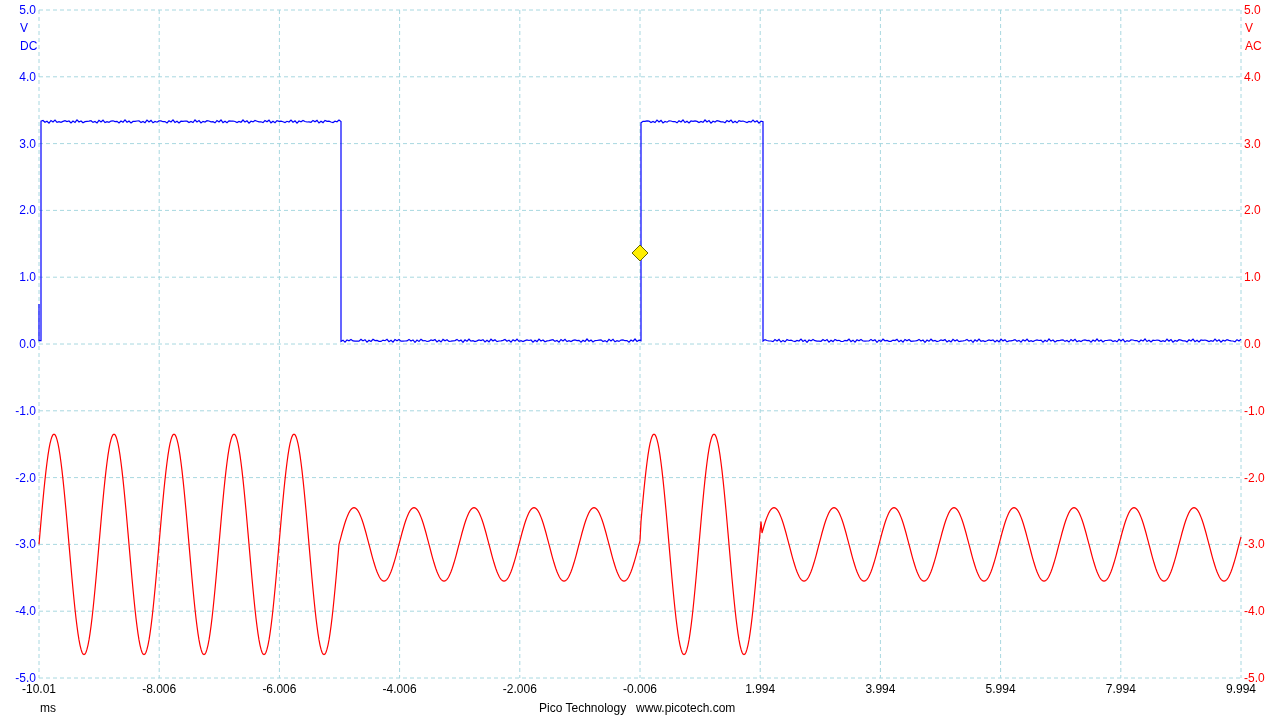 The image size is (1280, 720). What do you see at coordinates (1000, 689) in the screenshot?
I see `axis-tick-label: 5.994` at bounding box center [1000, 689].